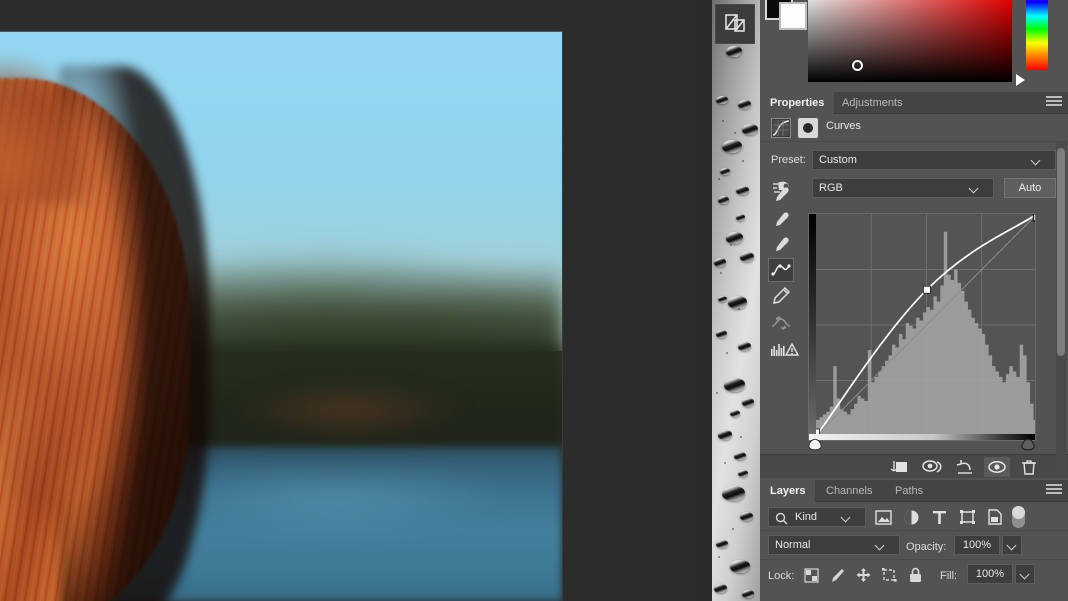 This screenshot has width=1068, height=601. Describe the element at coordinates (909, 491) in the screenshot. I see `tab-paths: Paths` at that location.